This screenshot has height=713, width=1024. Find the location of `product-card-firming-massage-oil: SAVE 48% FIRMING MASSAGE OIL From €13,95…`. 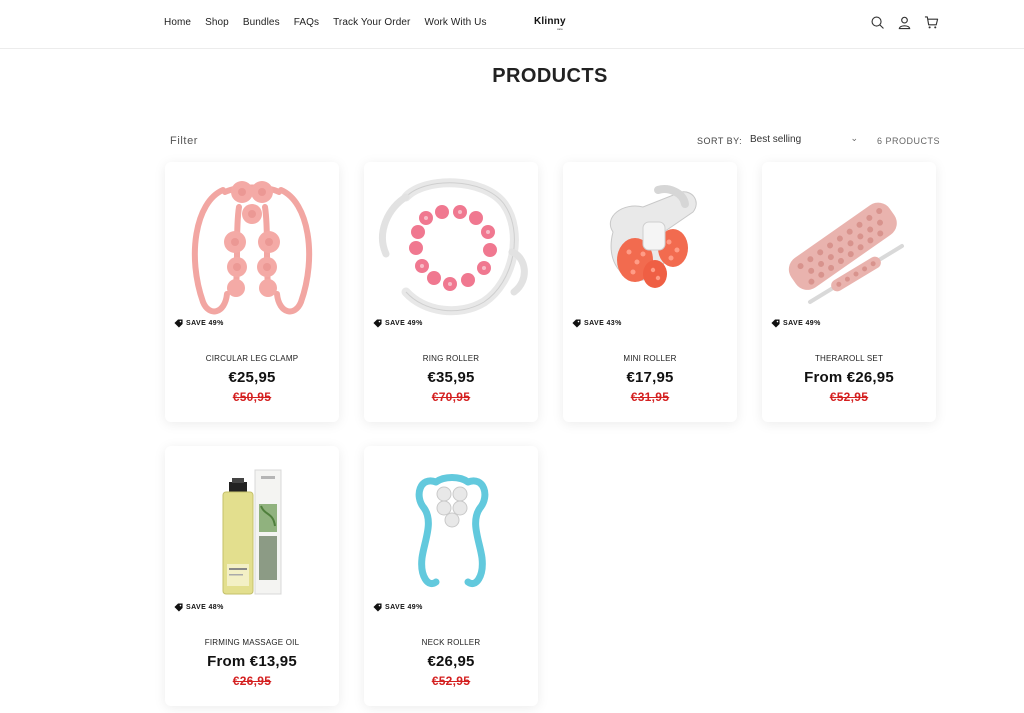

product-card-firming-massage-oil: SAVE 48% FIRMING MASSAGE OIL From €13,95… is located at coordinates (252, 576).